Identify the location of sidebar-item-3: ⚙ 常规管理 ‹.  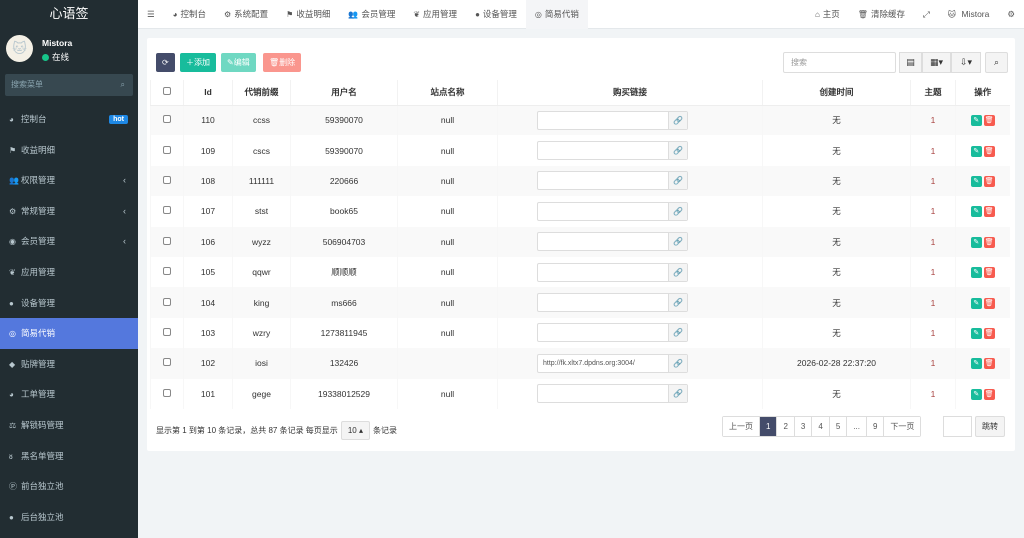
(69, 211).